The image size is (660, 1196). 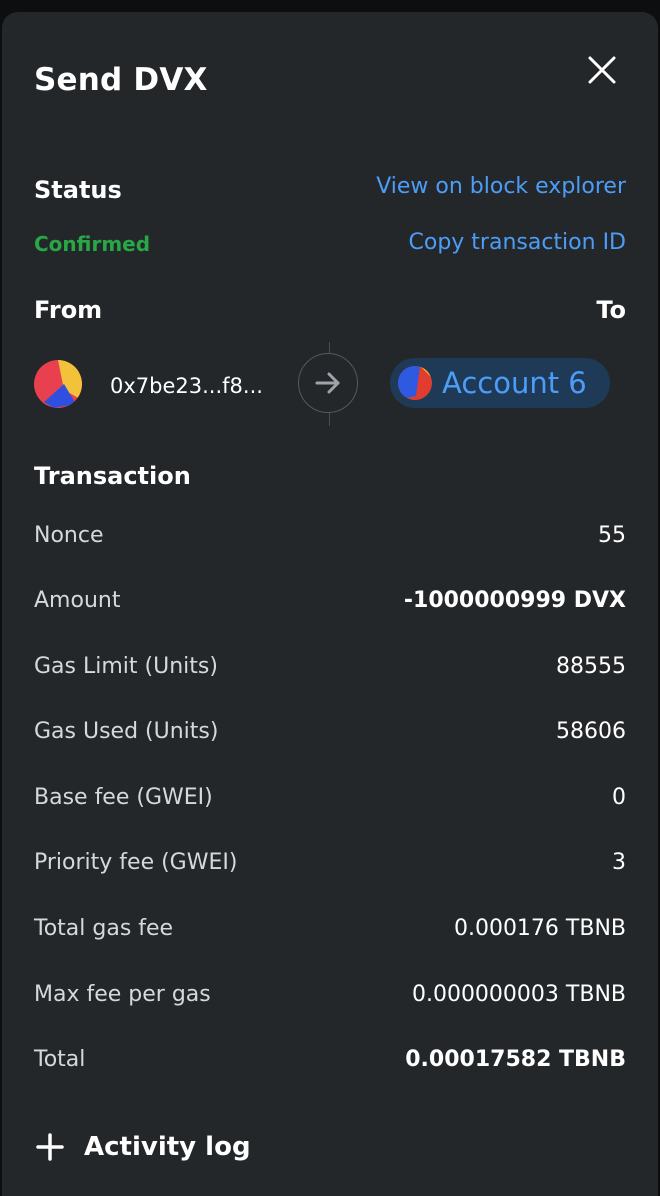 I want to click on close-icon, so click(x=602, y=70).